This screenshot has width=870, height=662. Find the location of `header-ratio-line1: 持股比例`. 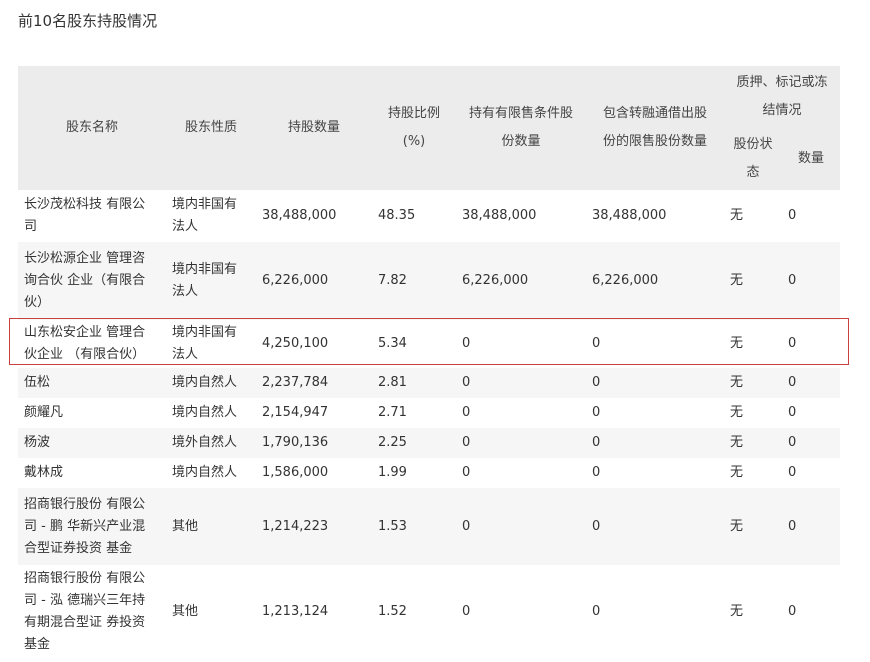

header-ratio-line1: 持股比例 is located at coordinates (413, 113).